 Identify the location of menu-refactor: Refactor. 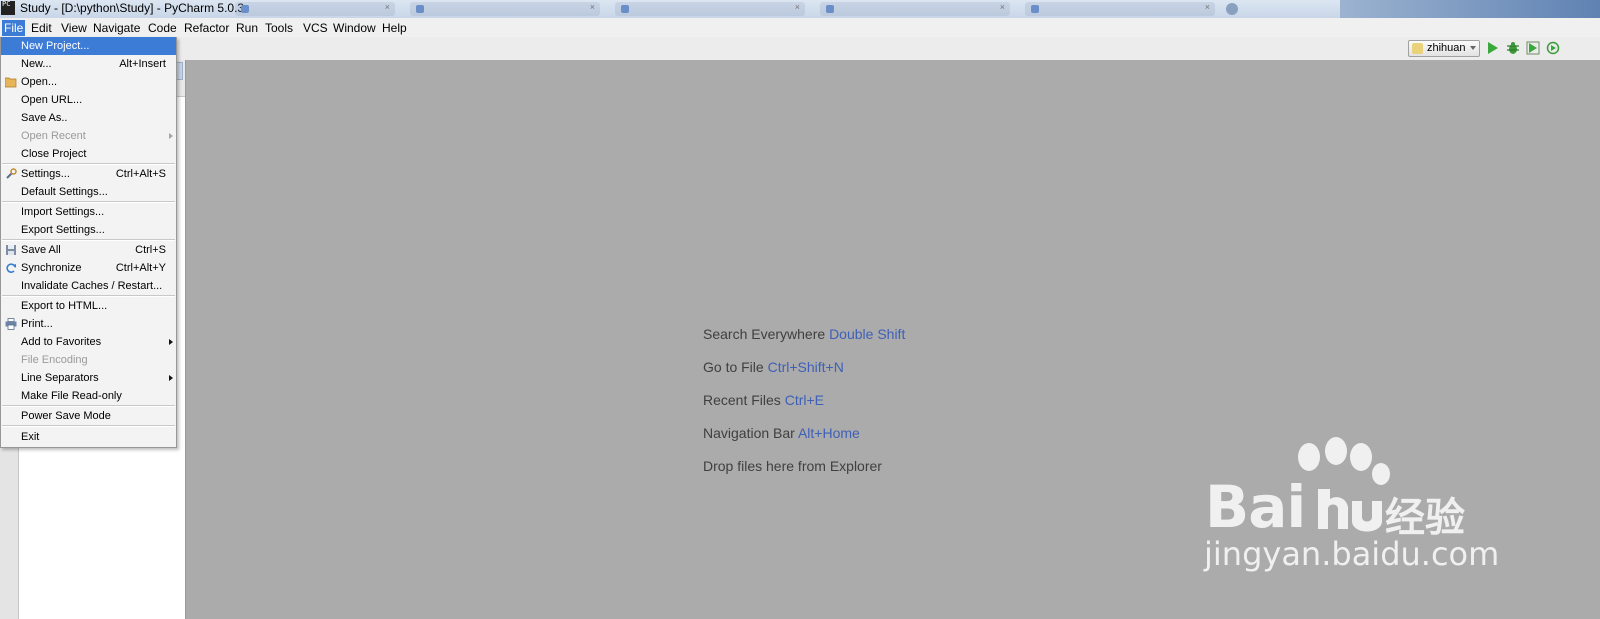
(206, 28).